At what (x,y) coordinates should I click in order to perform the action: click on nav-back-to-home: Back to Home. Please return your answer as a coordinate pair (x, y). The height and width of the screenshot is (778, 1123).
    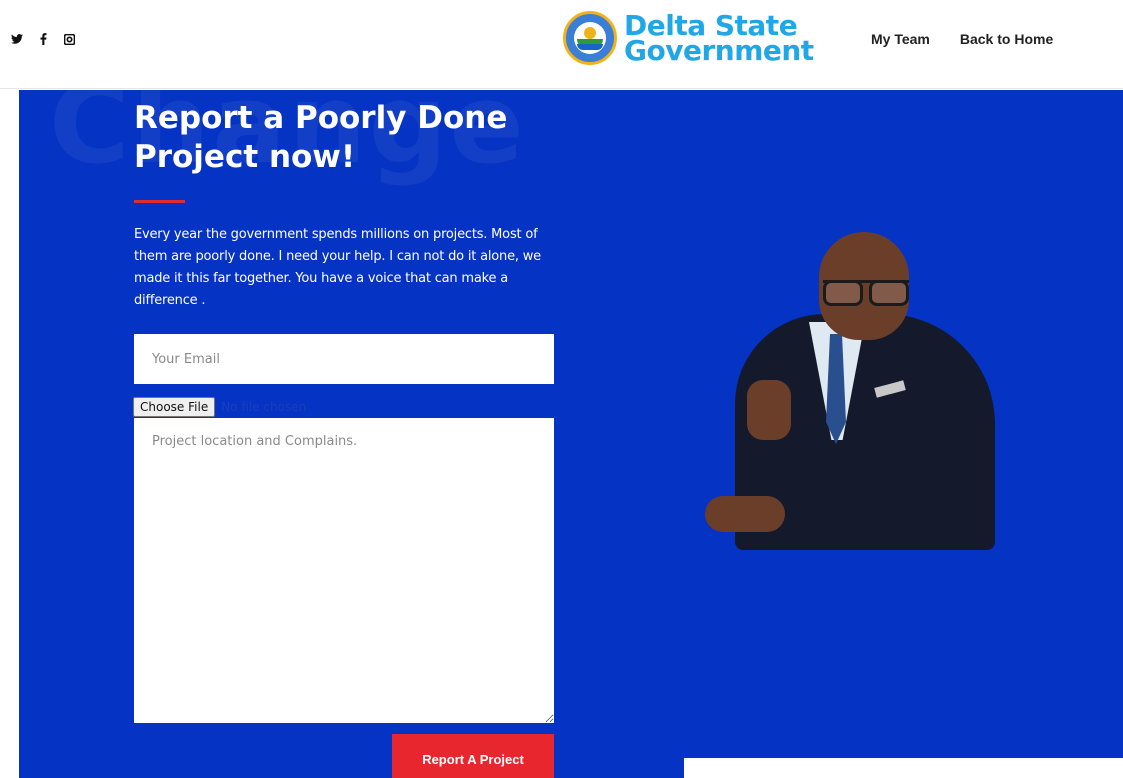
    Looking at the image, I should click on (1006, 39).